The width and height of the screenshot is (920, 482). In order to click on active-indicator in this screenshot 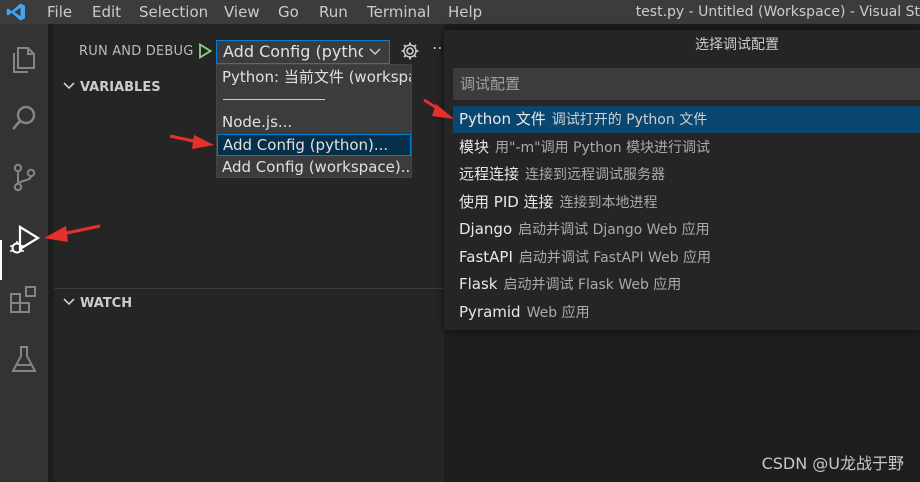, I will do `click(1, 260)`.